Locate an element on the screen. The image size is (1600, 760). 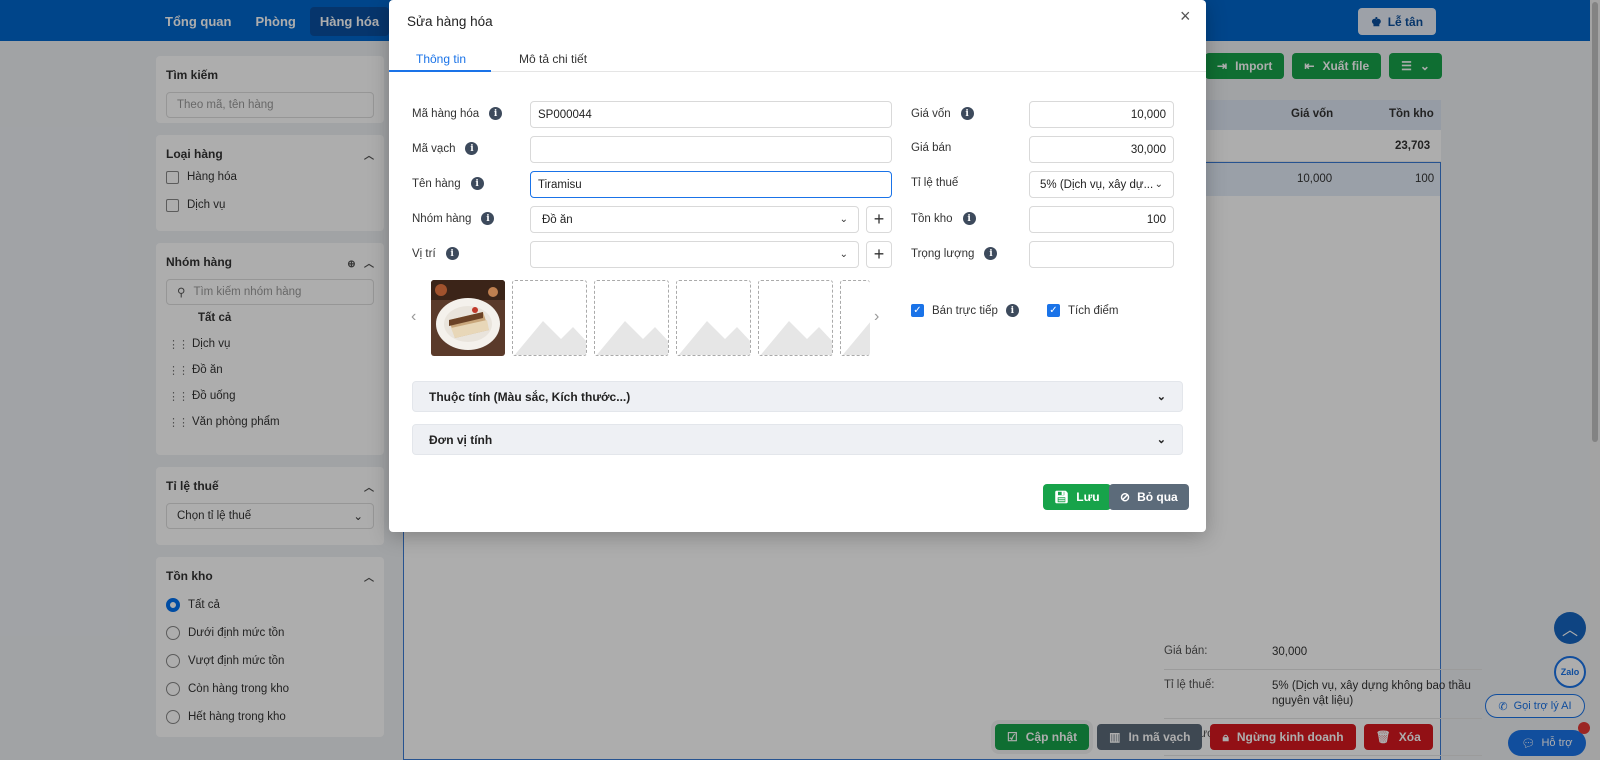
weight-label: Trọng lượng i is located at coordinates (954, 253).